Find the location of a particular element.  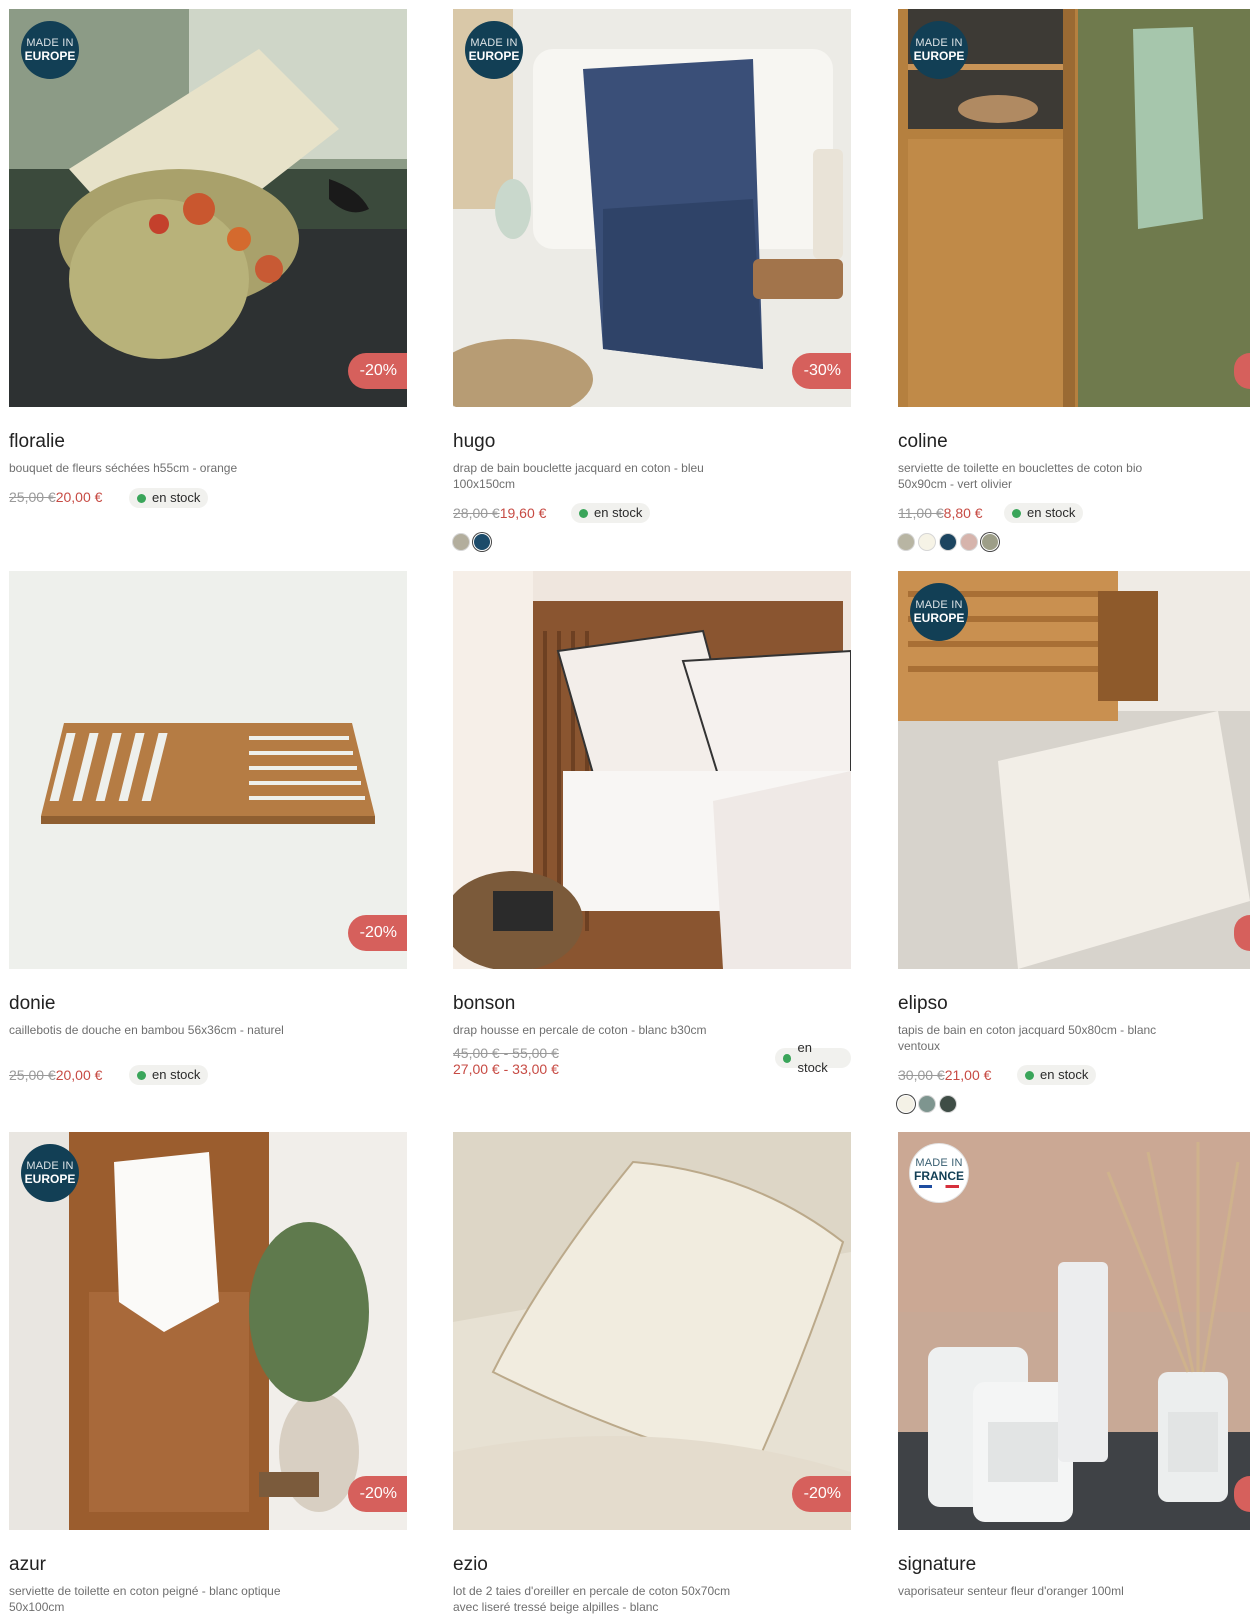

product-name: bonson is located at coordinates (484, 1004).